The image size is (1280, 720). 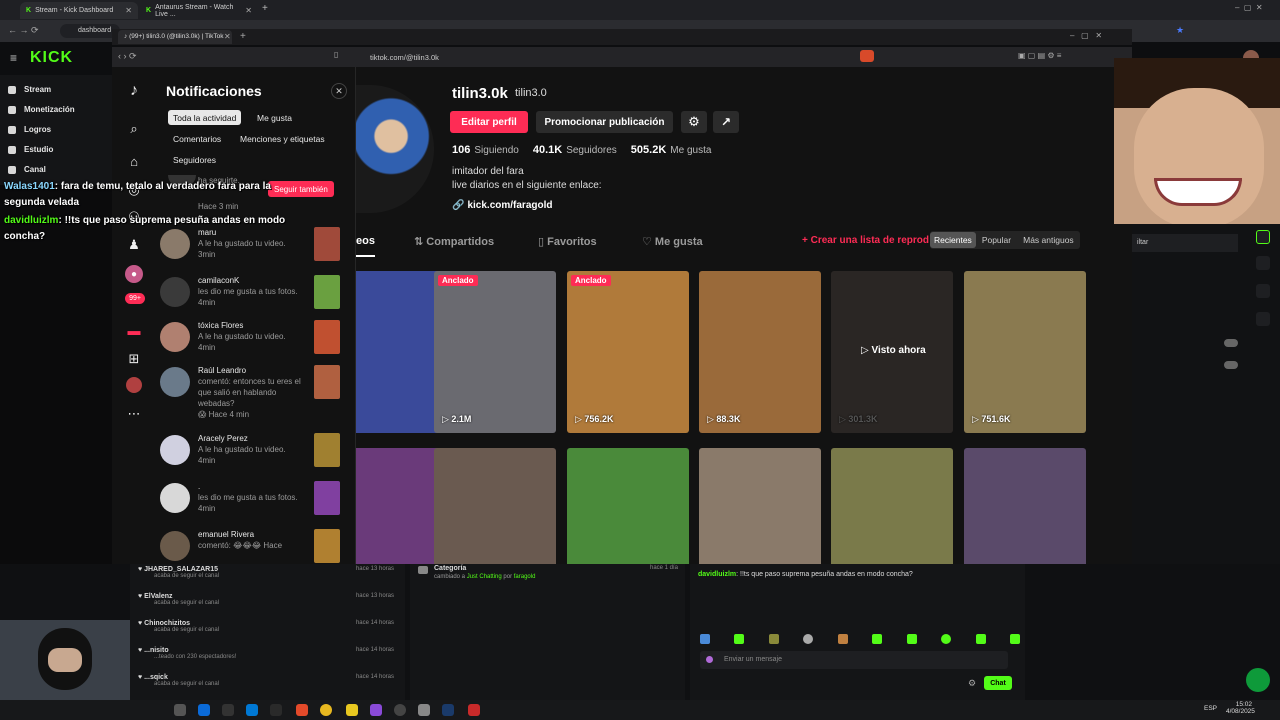 What do you see at coordinates (218, 280) in the screenshot?
I see `notification-user: camilaconK` at bounding box center [218, 280].